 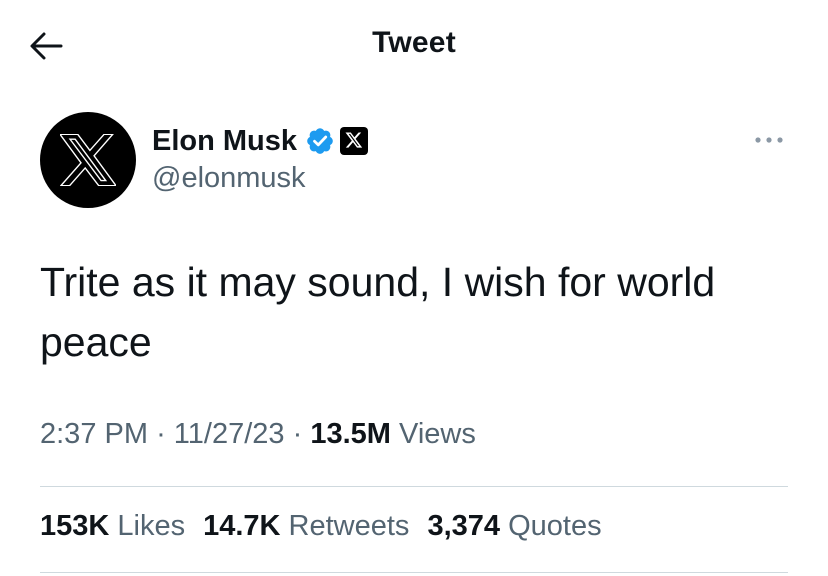 I want to click on retweets-stat: 14.7K Retweets, so click(x=306, y=526).